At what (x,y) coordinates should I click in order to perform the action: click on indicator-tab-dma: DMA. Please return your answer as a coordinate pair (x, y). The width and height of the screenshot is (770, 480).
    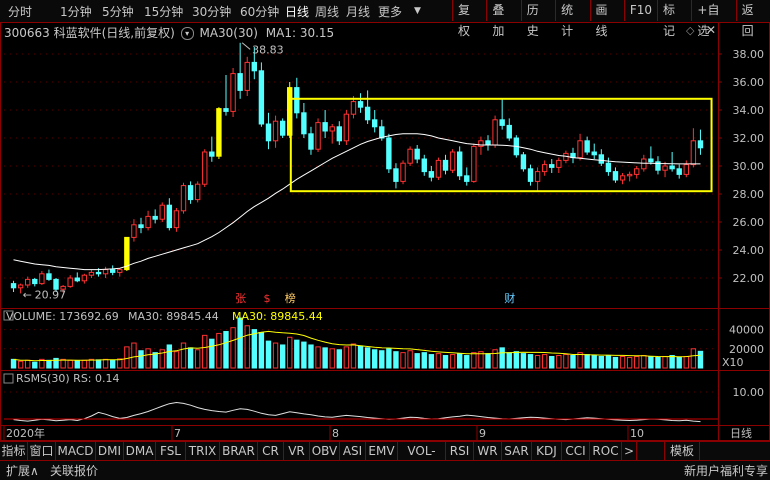
    Looking at the image, I should click on (140, 451).